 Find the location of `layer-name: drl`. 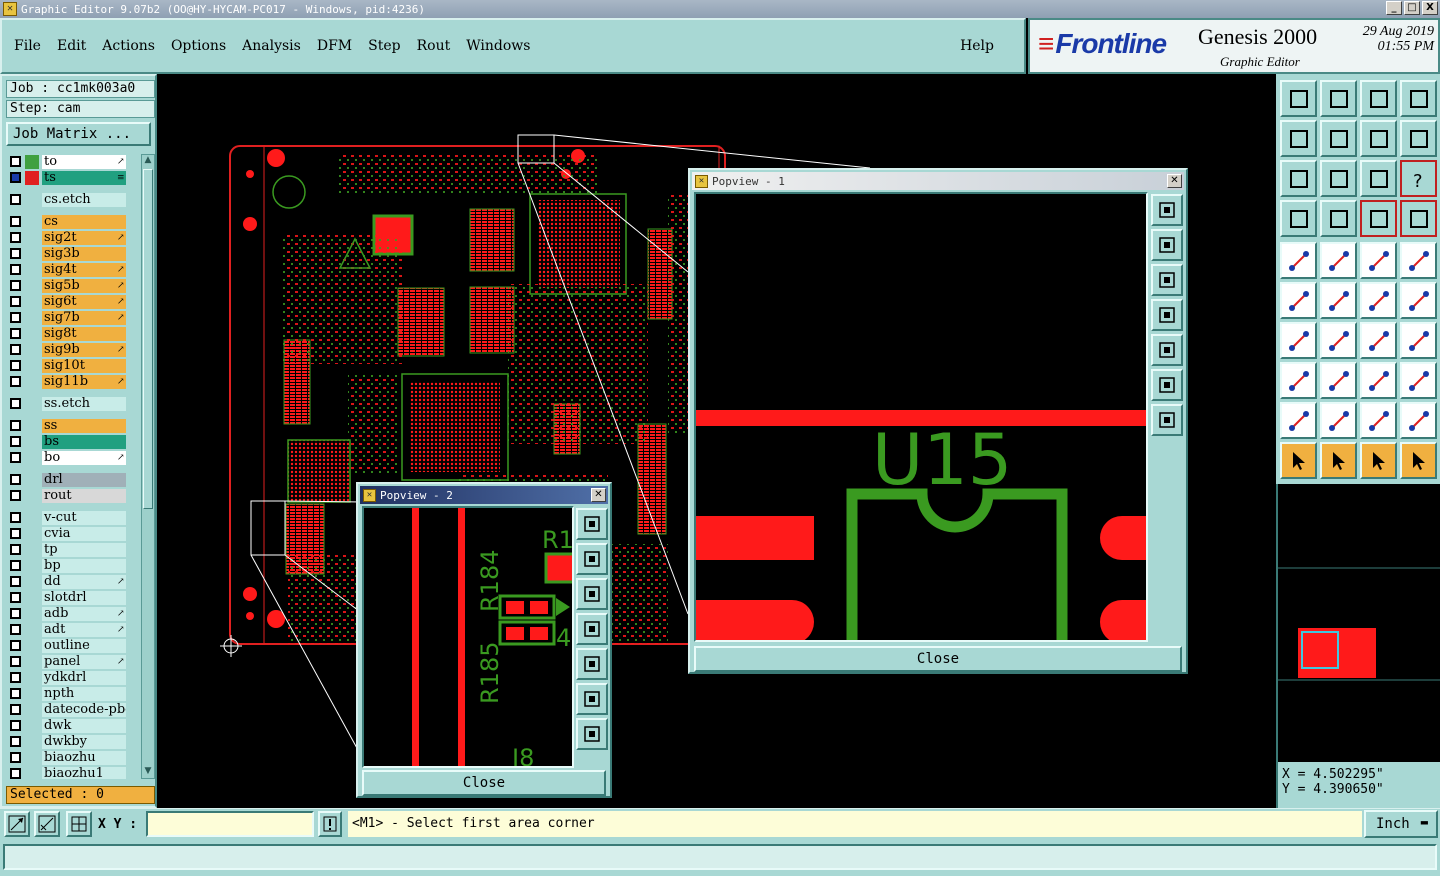

layer-name: drl is located at coordinates (84, 479).